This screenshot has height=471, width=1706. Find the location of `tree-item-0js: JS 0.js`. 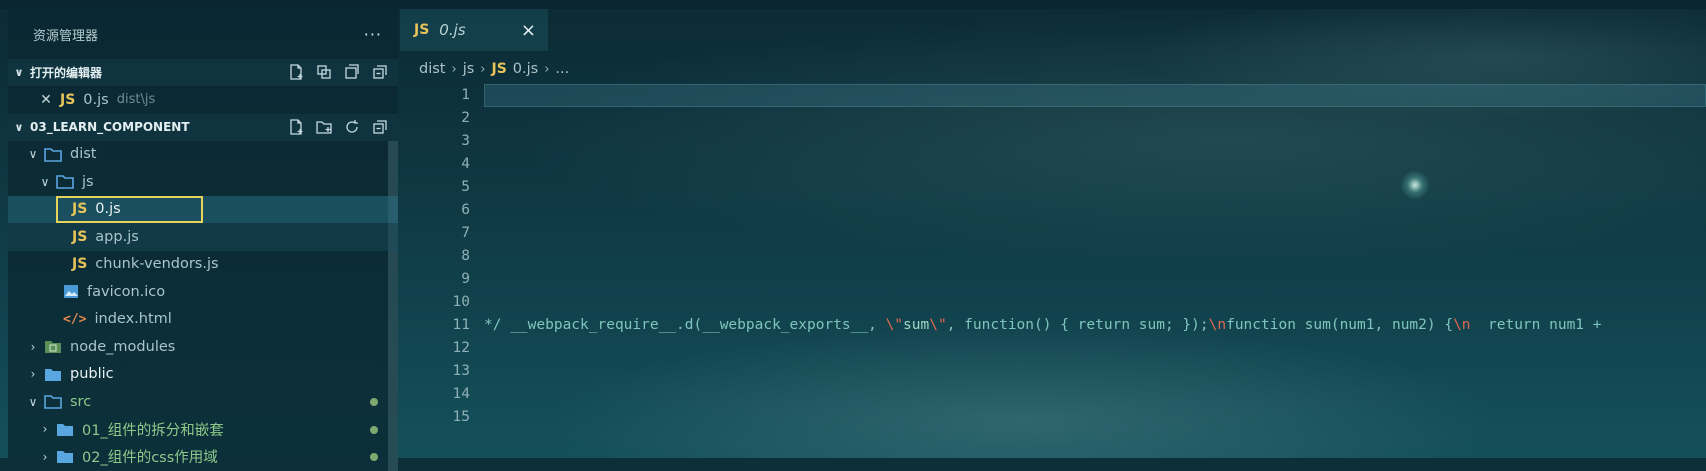

tree-item-0js: JS 0.js is located at coordinates (203, 209).